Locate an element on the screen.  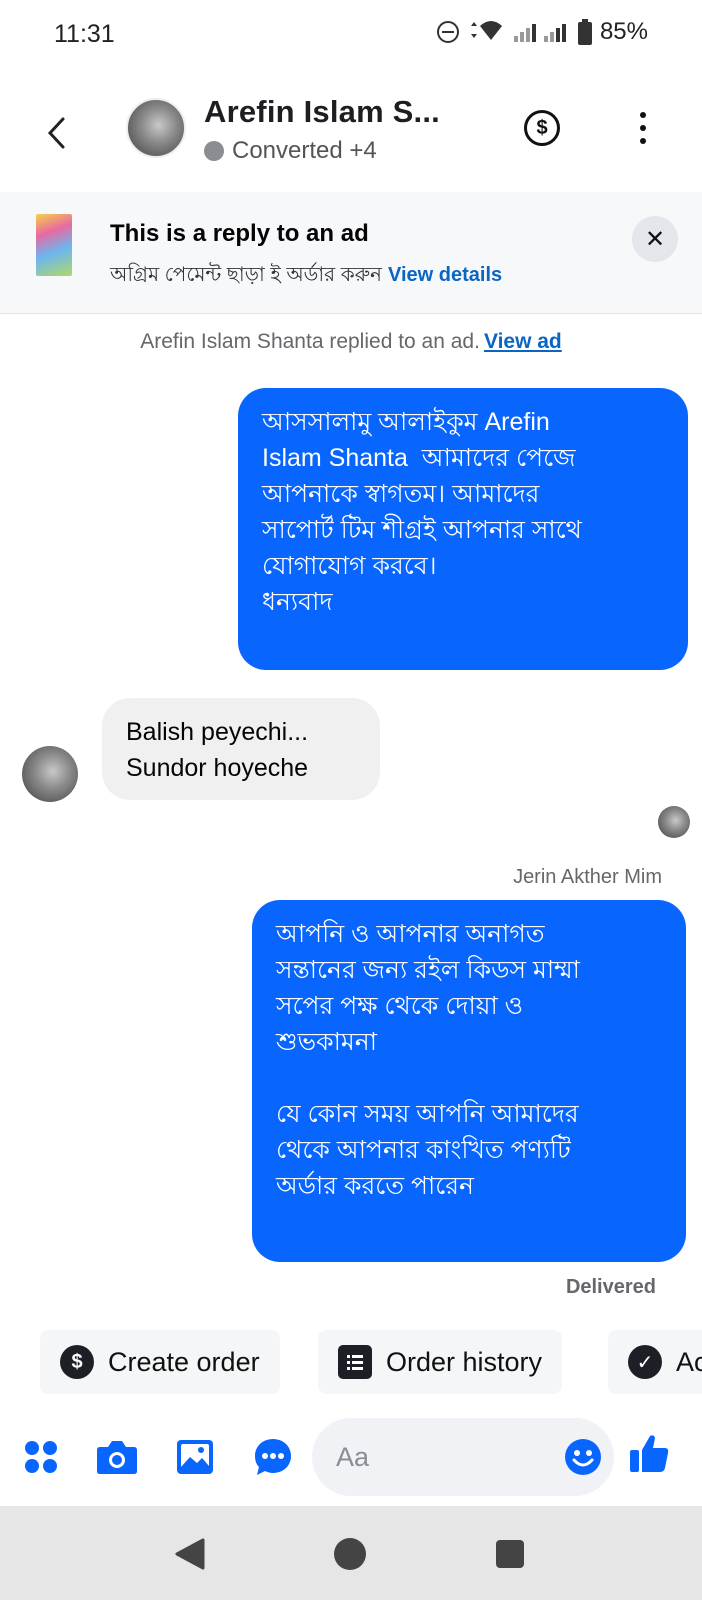
quick-action-third-label: Ac is located at coordinates (689, 1361).